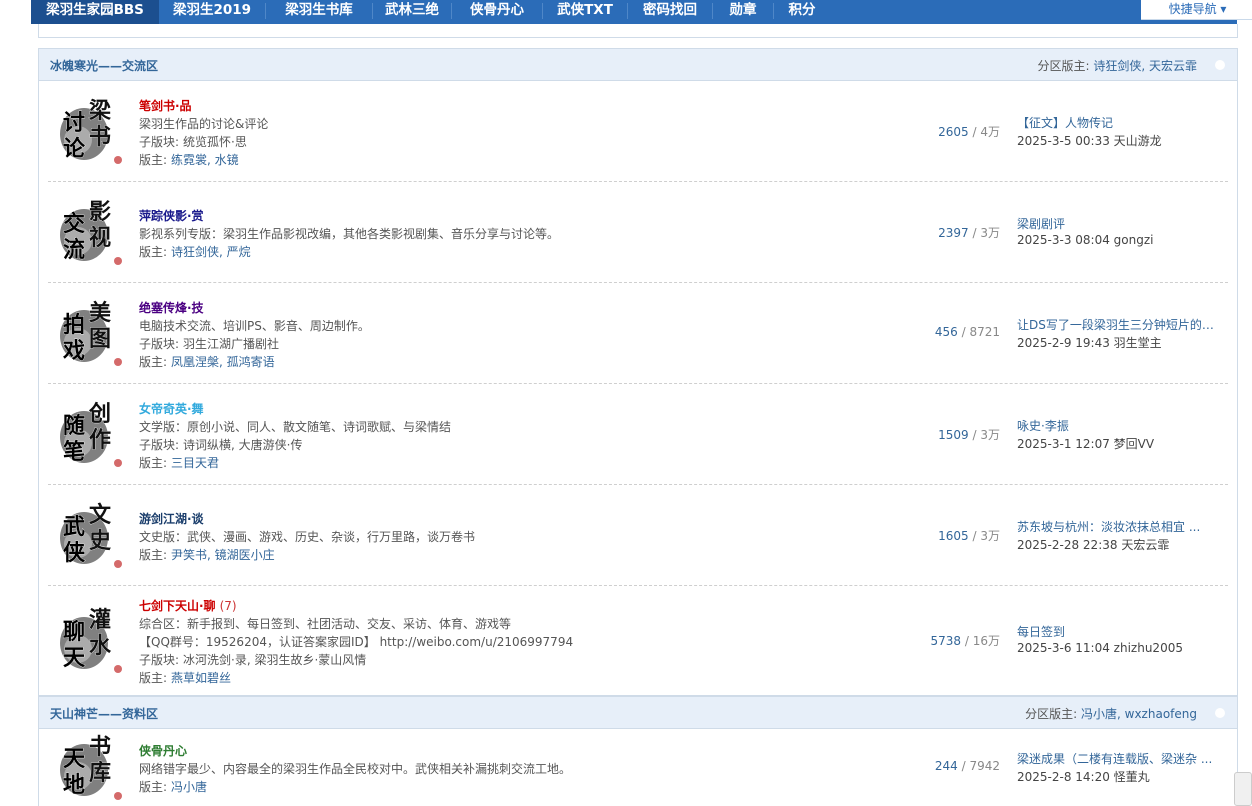 The height and width of the screenshot is (806, 1252). What do you see at coordinates (1117, 443) in the screenshot?
I see `last-post-meta: 2025-3-1 12:07 梦回VV` at bounding box center [1117, 443].